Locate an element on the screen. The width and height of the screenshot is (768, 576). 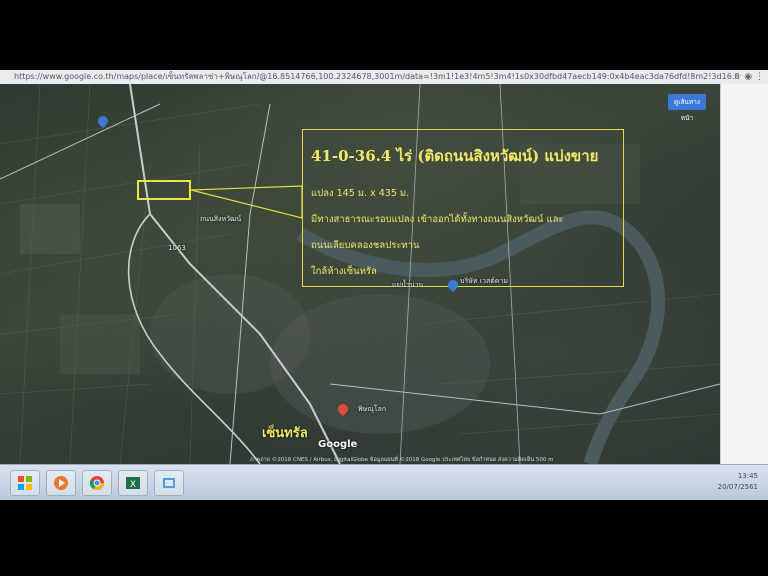
plot-nearby: ใกล้ห้างเซ็นทรัล is located at coordinates (344, 271).